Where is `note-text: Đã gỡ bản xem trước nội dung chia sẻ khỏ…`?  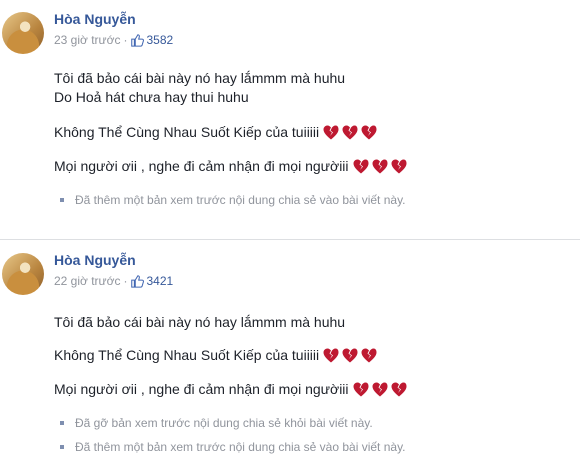 note-text: Đã gỡ bản xem trước nội dung chia sẻ khỏ… is located at coordinates (224, 423).